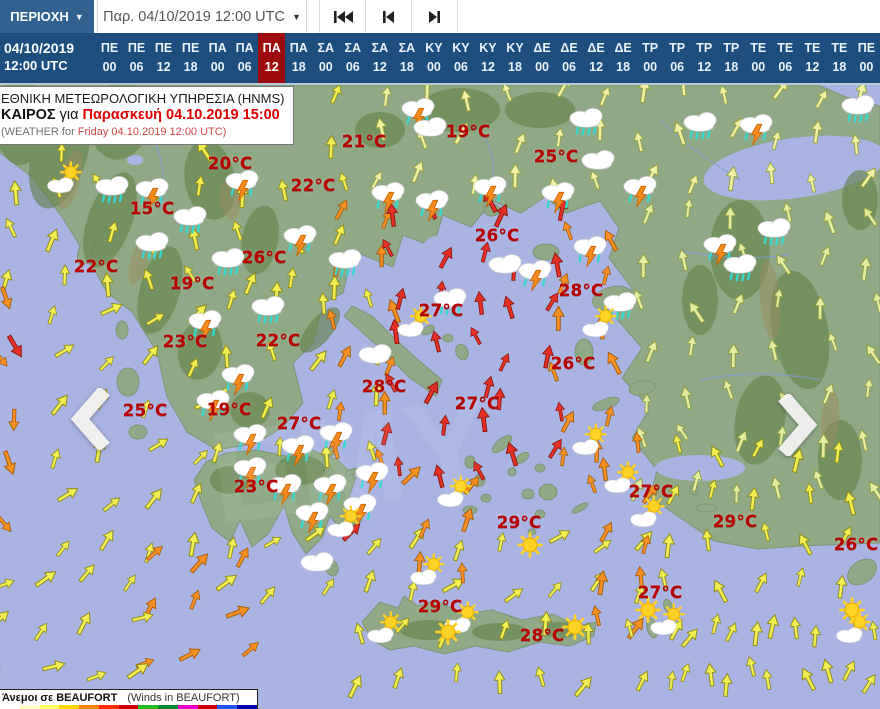 This screenshot has width=880, height=709. Describe the element at coordinates (650, 58) in the screenshot. I see `timeline-slot-ΤΡ-00: ΤΡ 00` at that location.